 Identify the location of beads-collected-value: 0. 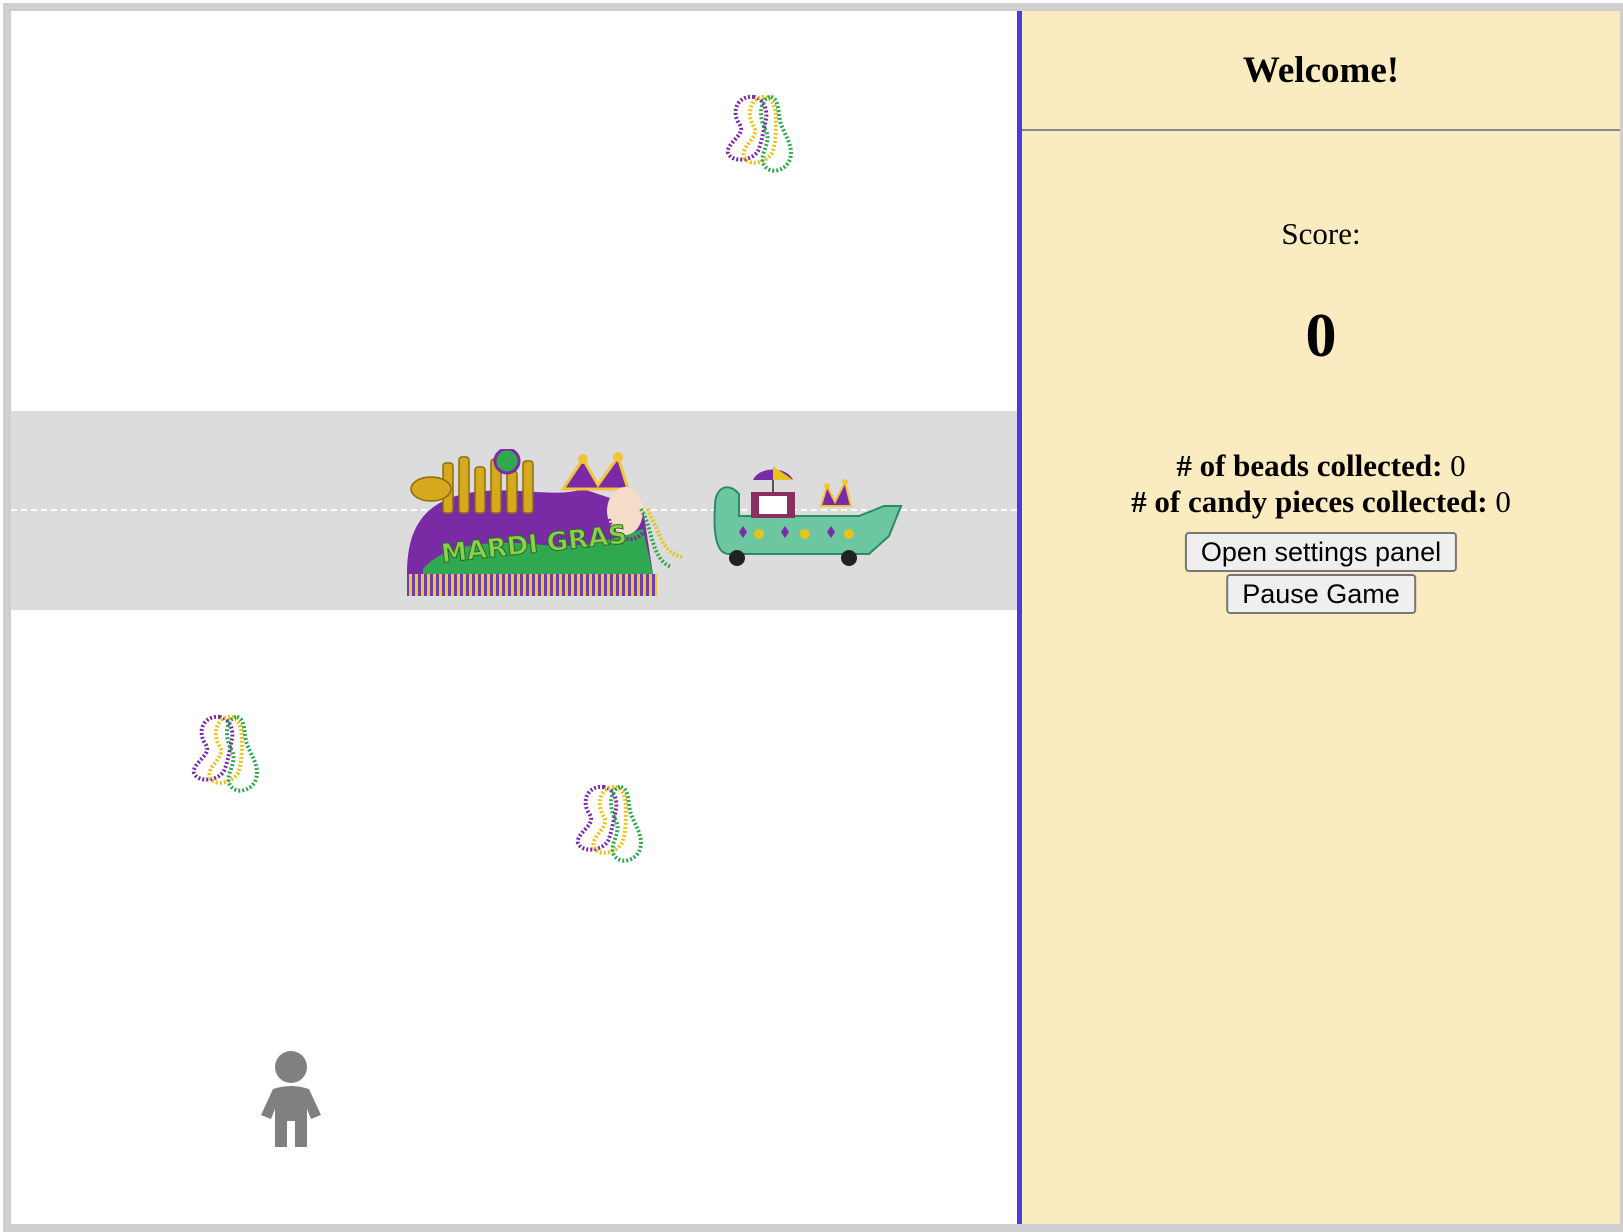
(1458, 465).